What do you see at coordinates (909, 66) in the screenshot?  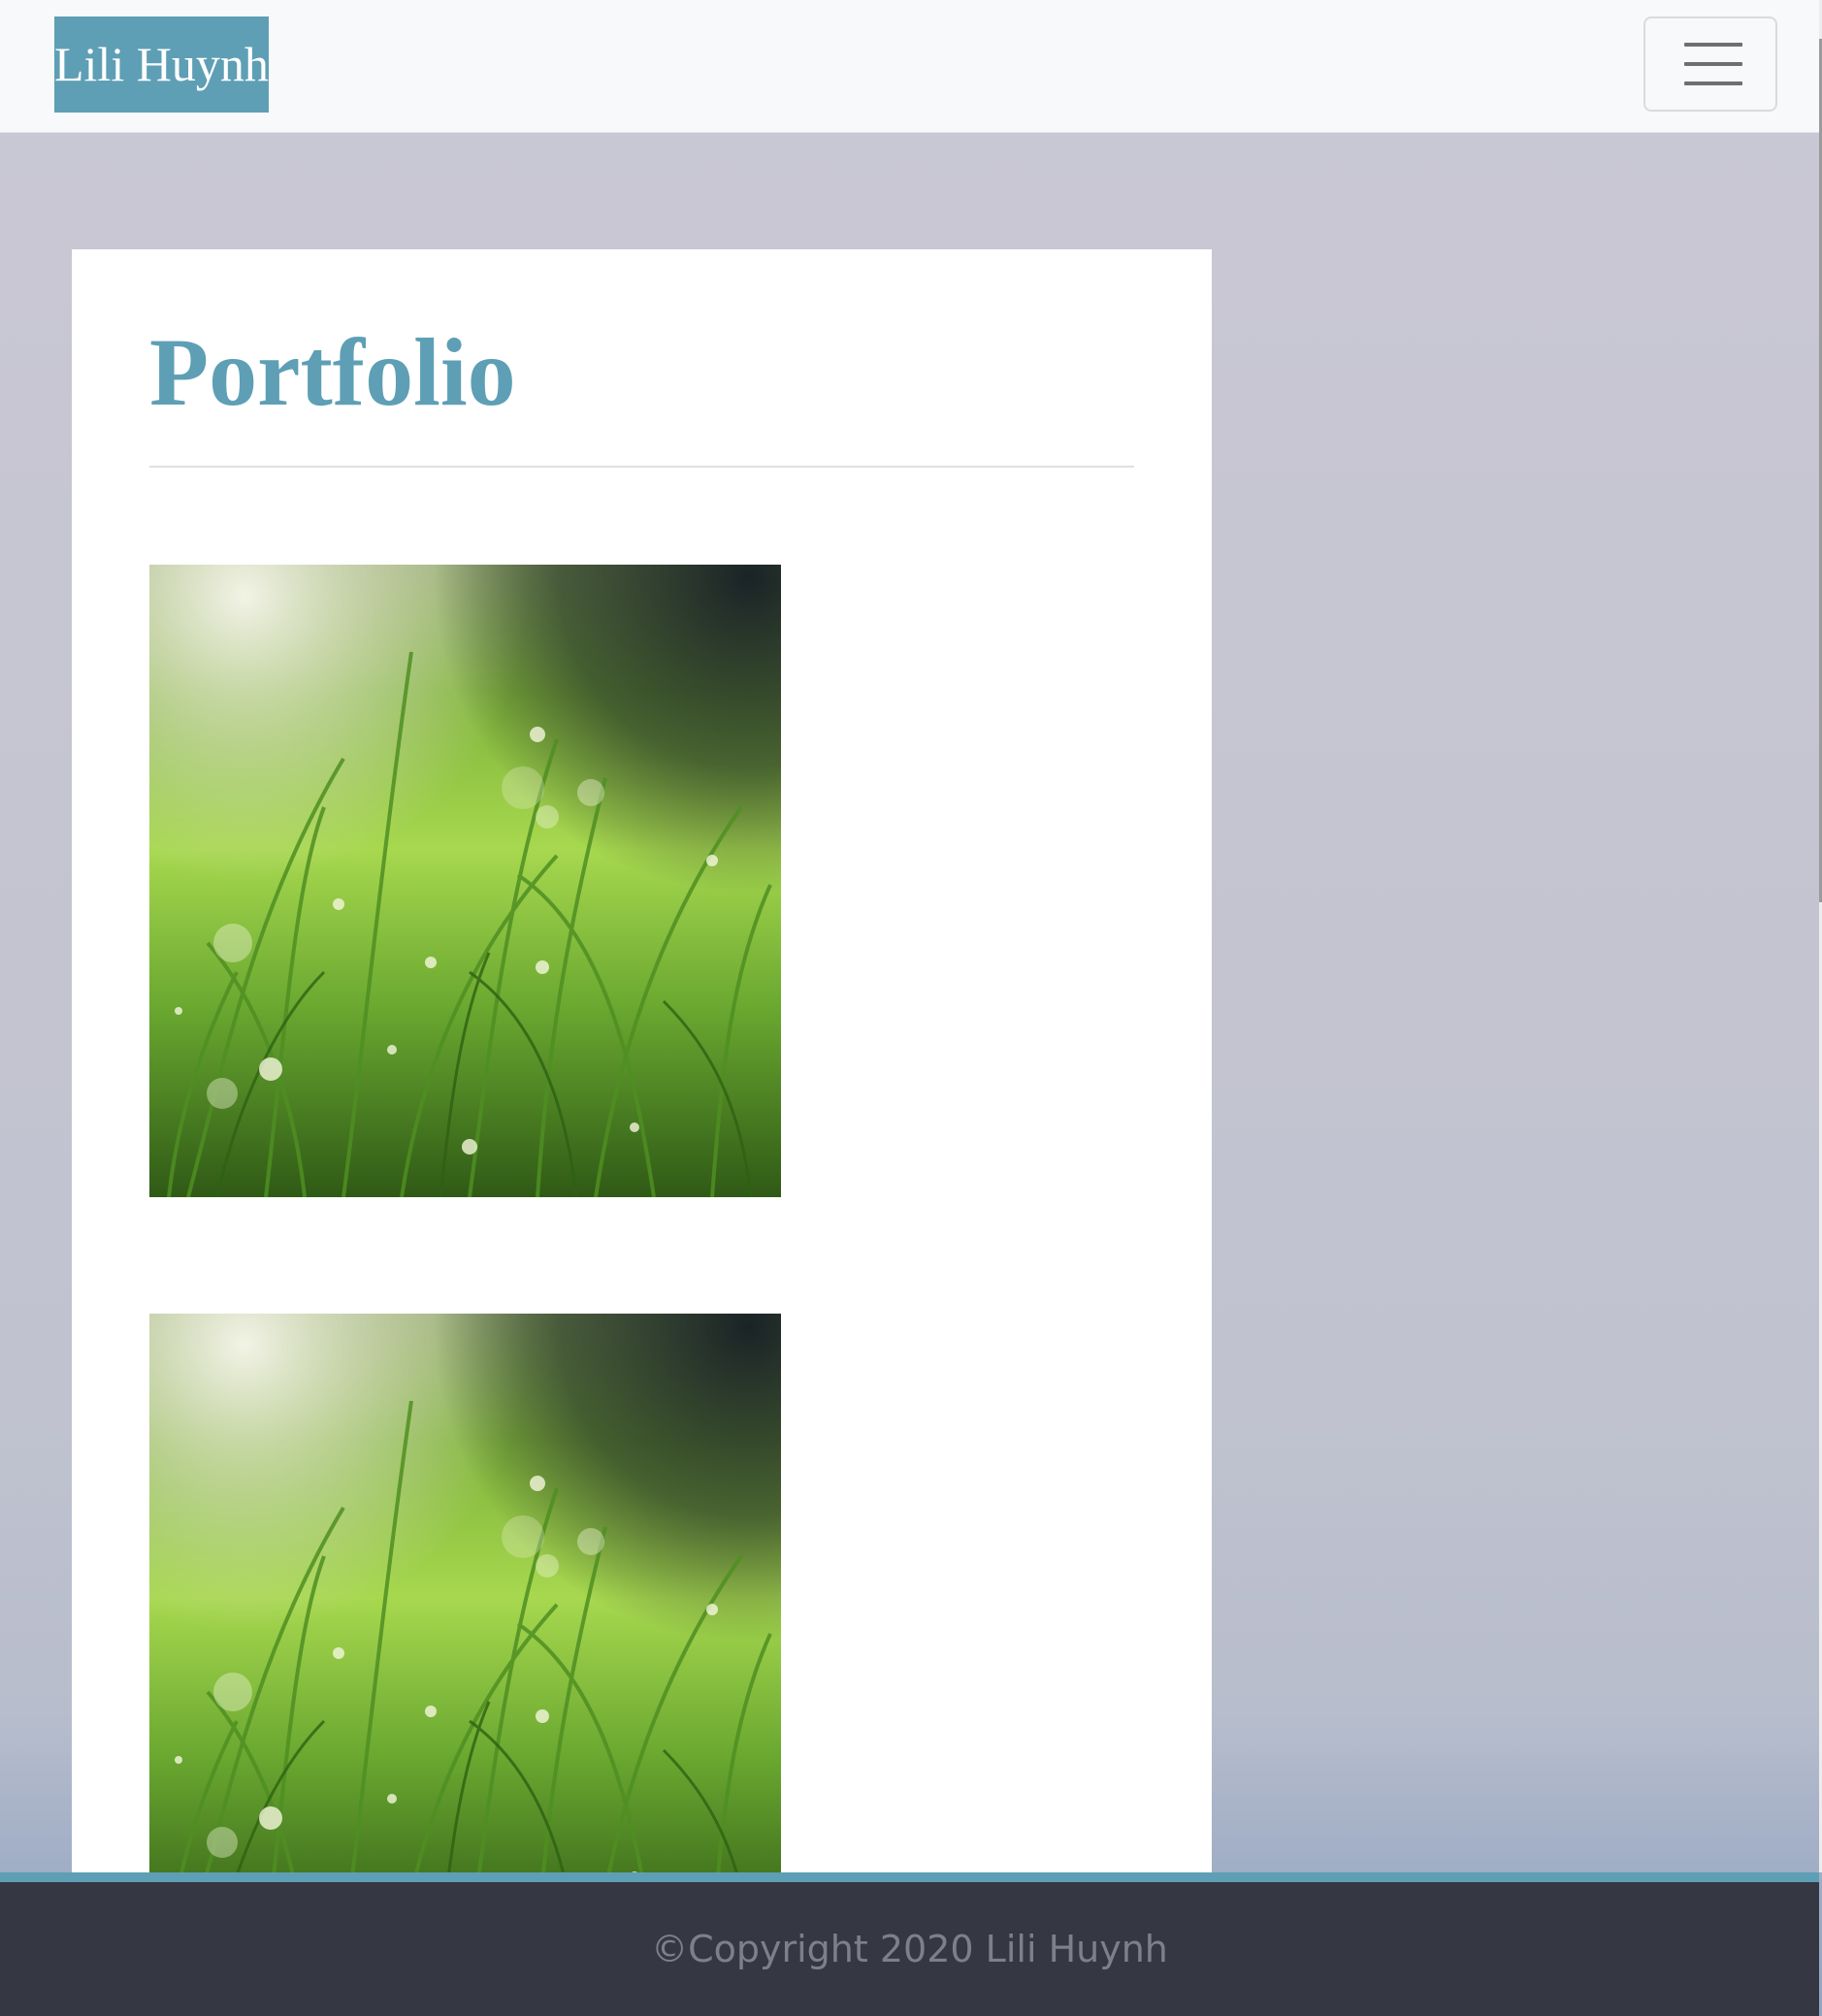 I see `navbar: Lili Huynh` at bounding box center [909, 66].